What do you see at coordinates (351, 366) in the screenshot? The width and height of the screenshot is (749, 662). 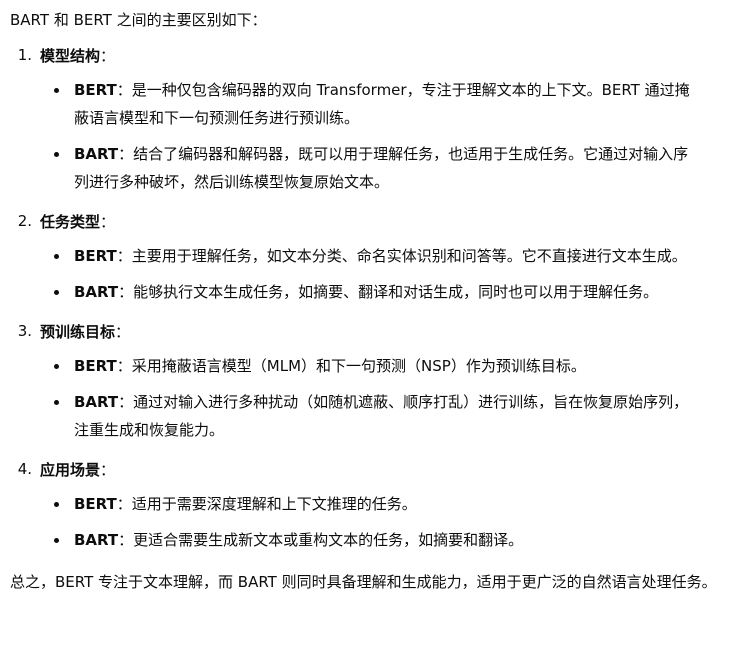 I see `point-text: ：采用掩蔽语言模型（MLM）和下一句预测（NSP）作为预训练目标。` at bounding box center [351, 366].